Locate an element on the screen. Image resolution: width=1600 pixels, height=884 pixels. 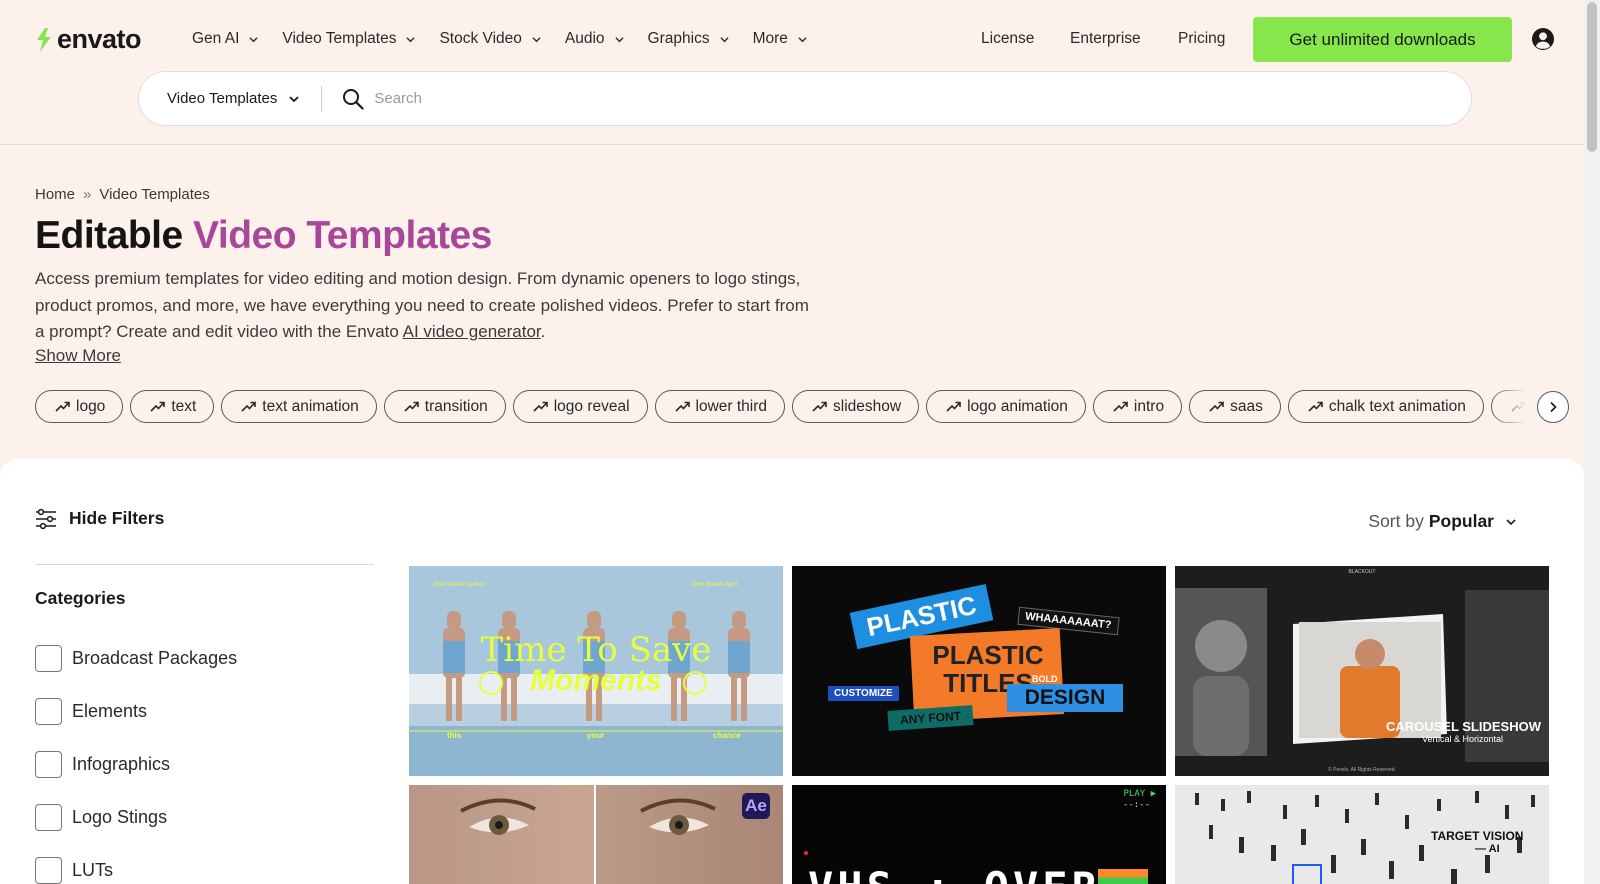
hide-filters-button: Hide Filters is located at coordinates (99, 518).